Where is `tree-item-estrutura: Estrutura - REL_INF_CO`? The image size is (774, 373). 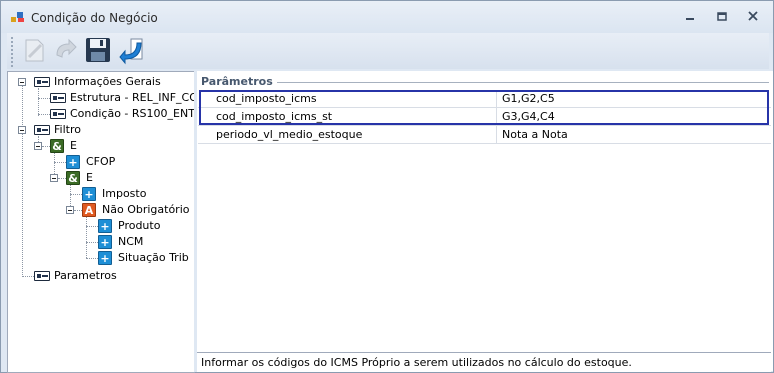 tree-item-estrutura: Estrutura - REL_INF_CO is located at coordinates (101, 98).